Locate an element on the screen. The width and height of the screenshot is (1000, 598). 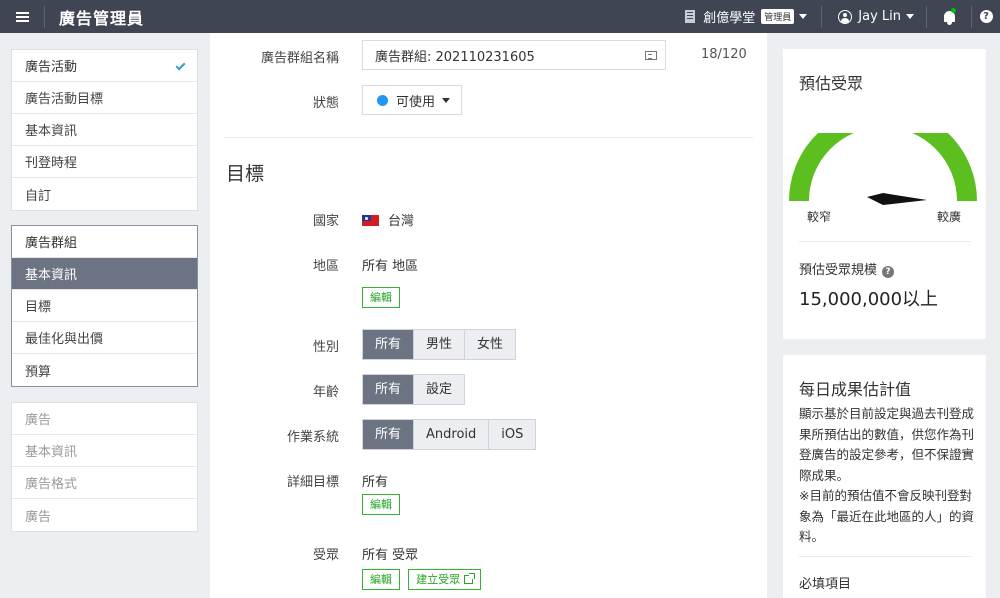
sidebar-group-campaign: 廣告活動 廣告活動目標 基本資訊 刊登時程 自訂 is located at coordinates (104, 130).